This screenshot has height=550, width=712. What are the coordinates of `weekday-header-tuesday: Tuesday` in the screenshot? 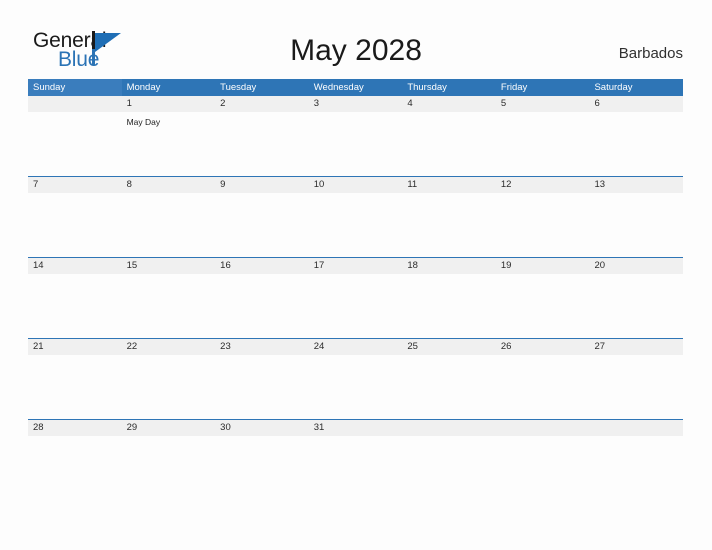 It's located at (262, 87).